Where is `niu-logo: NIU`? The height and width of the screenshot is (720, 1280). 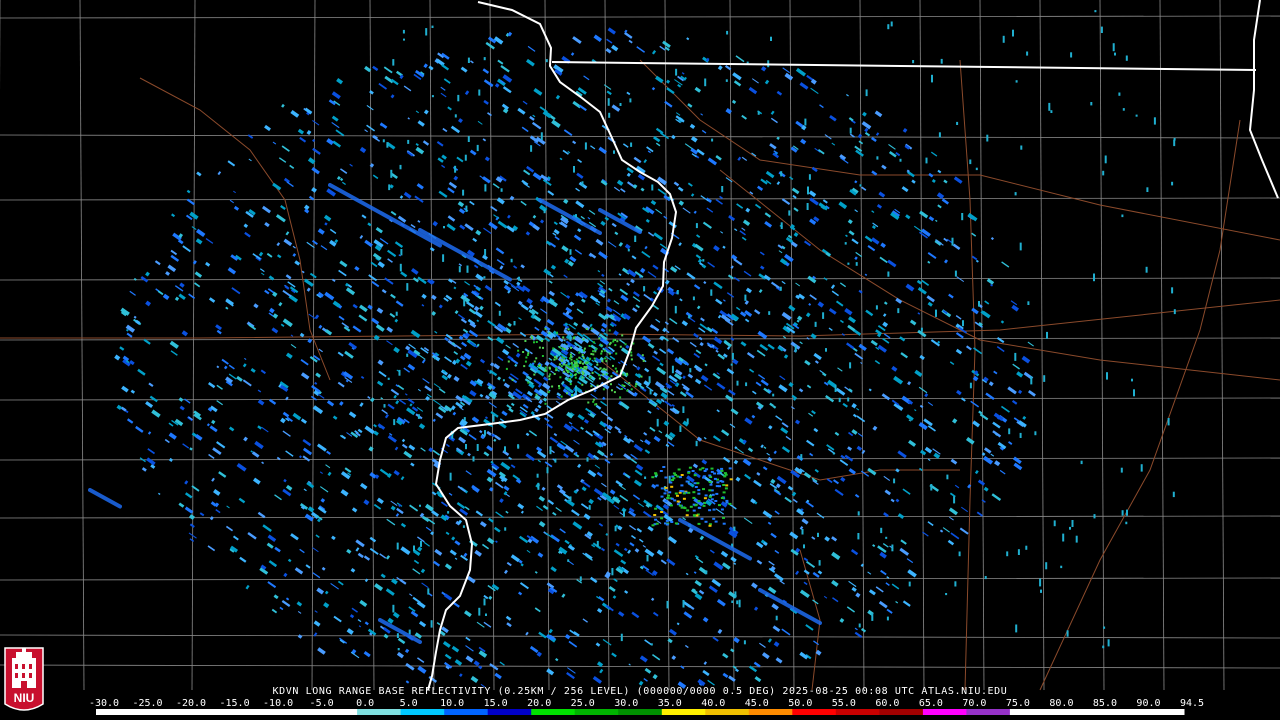 niu-logo: NIU is located at coordinates (24, 681).